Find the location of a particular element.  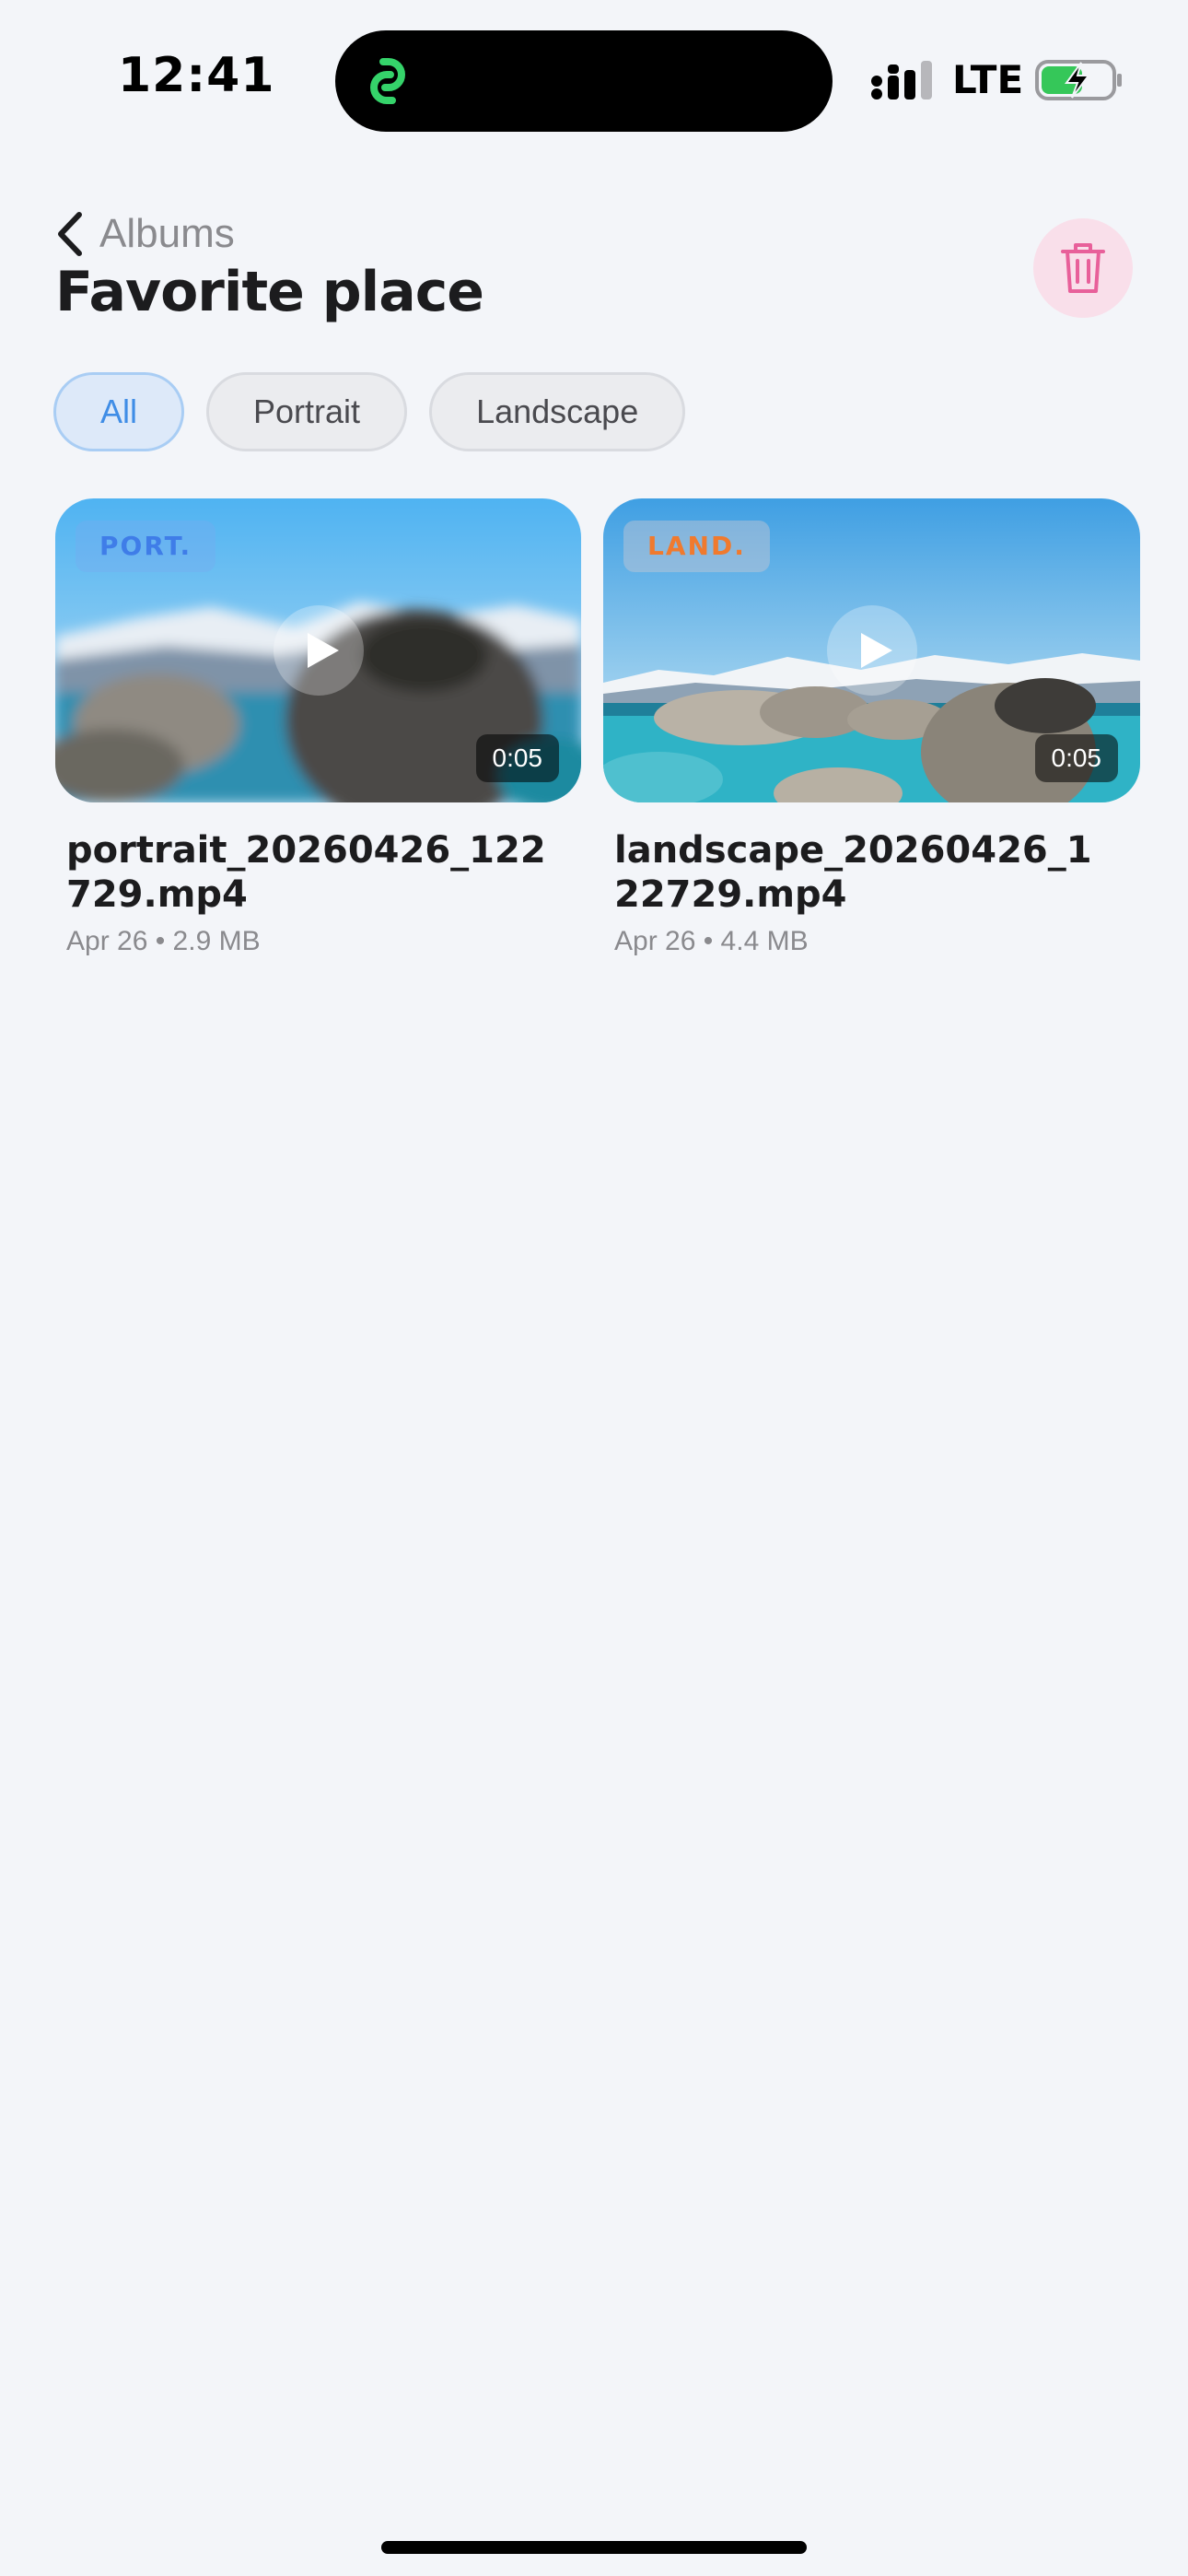

video-thumbnail: LAND. 0:05 is located at coordinates (871, 650).